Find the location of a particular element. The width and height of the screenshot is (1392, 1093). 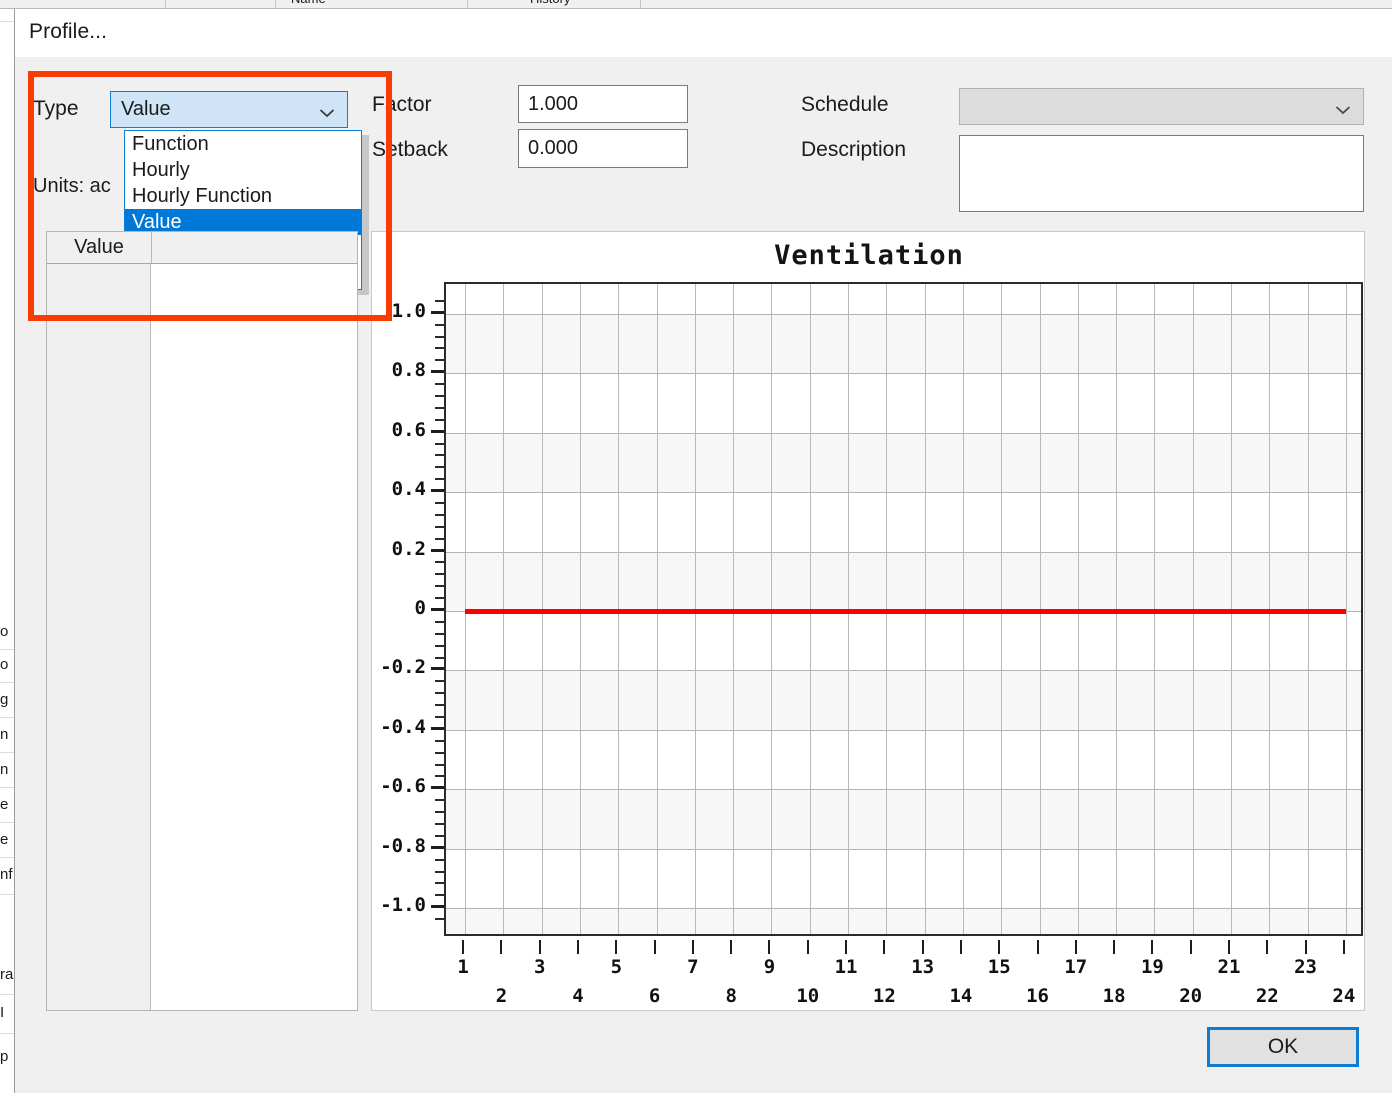

value-table-column-header: Value is located at coordinates (99, 247).